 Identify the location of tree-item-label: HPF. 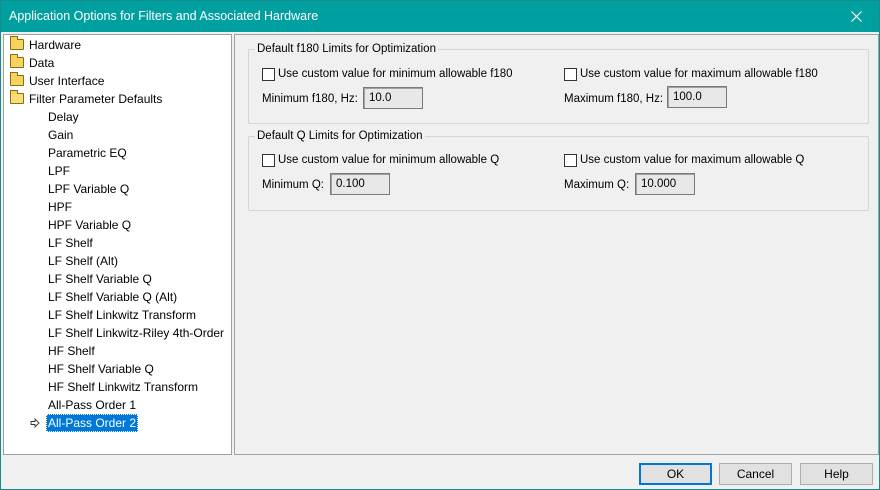
(60, 207).